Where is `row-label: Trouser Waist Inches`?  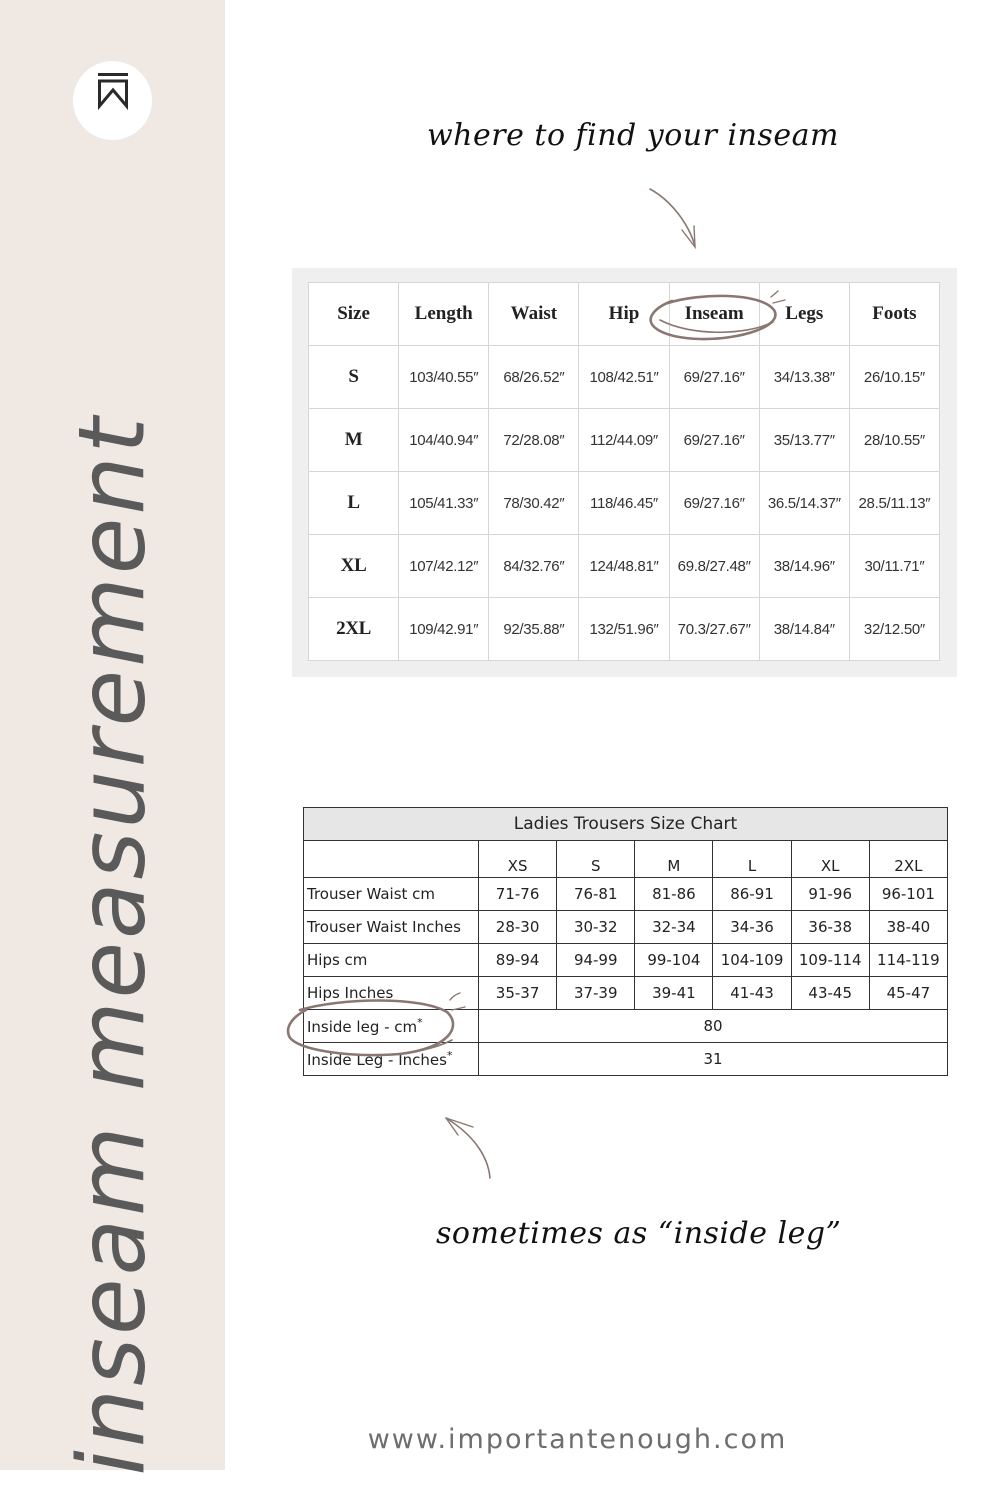
row-label: Trouser Waist Inches is located at coordinates (391, 927).